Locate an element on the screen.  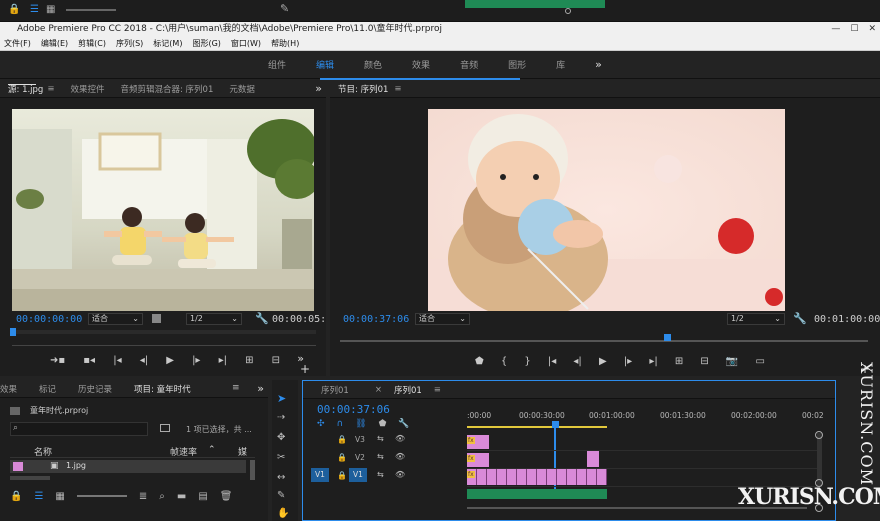
menu-graphics: 图形(G) is located at coordinates (206, 43).